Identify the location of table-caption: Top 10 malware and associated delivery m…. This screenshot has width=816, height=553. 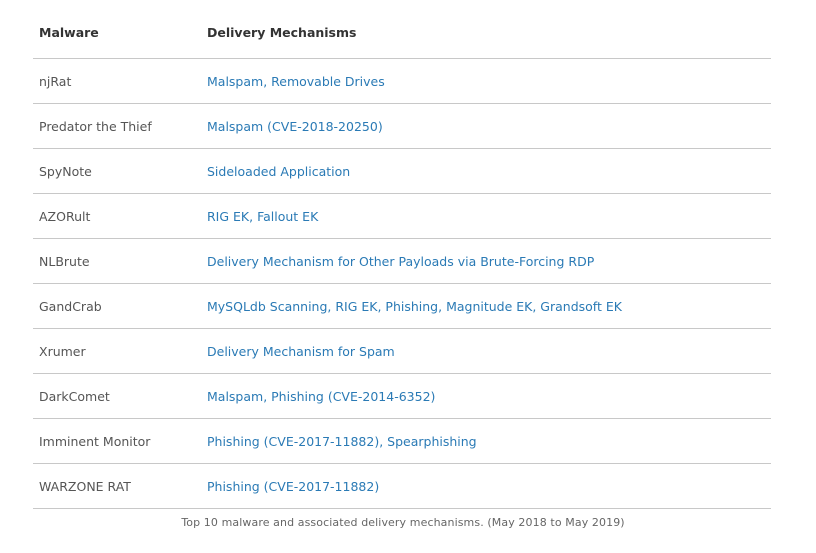
(403, 522).